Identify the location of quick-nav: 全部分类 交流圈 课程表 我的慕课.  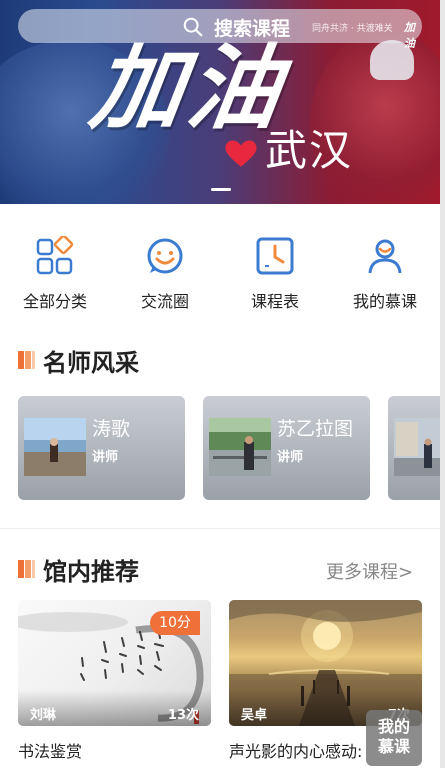
(220, 274).